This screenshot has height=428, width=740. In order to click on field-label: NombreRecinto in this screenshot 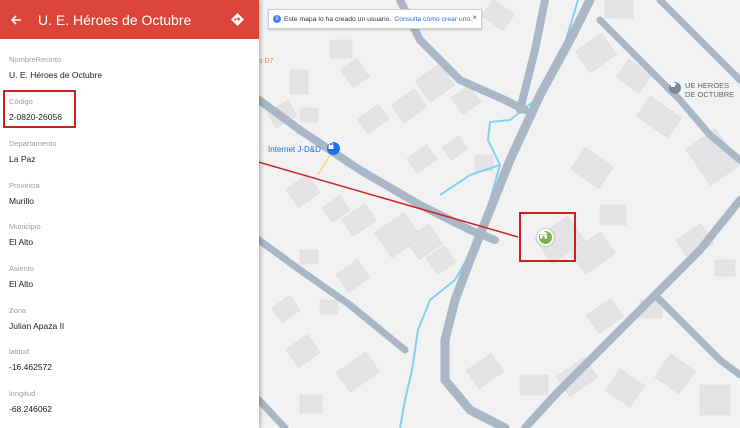, I will do `click(35, 59)`.